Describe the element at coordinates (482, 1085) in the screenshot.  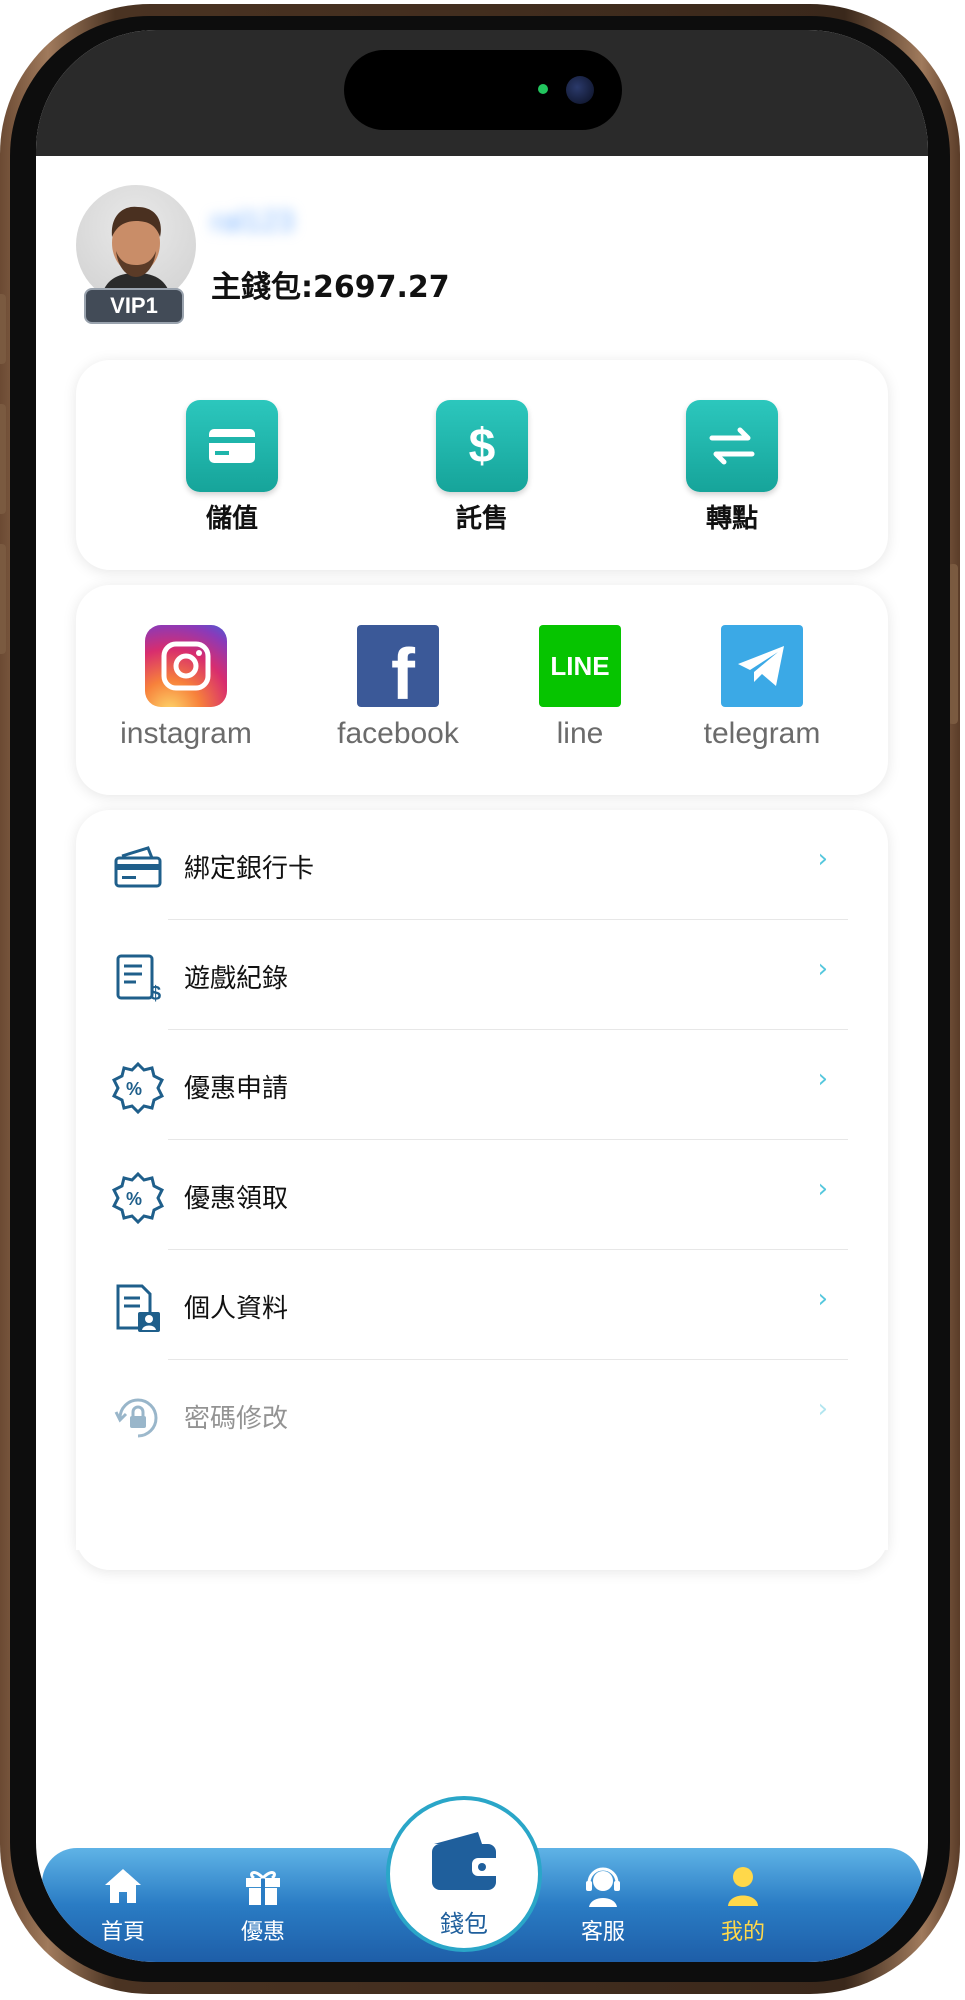
I see `menu-item-promo-apply: % 優惠申請 ›` at that location.